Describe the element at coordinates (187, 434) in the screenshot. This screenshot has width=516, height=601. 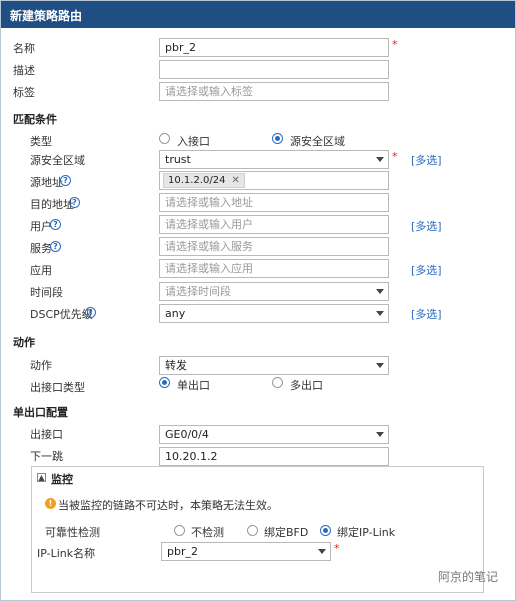
I see `out-if-value: GE0/0/4` at that location.